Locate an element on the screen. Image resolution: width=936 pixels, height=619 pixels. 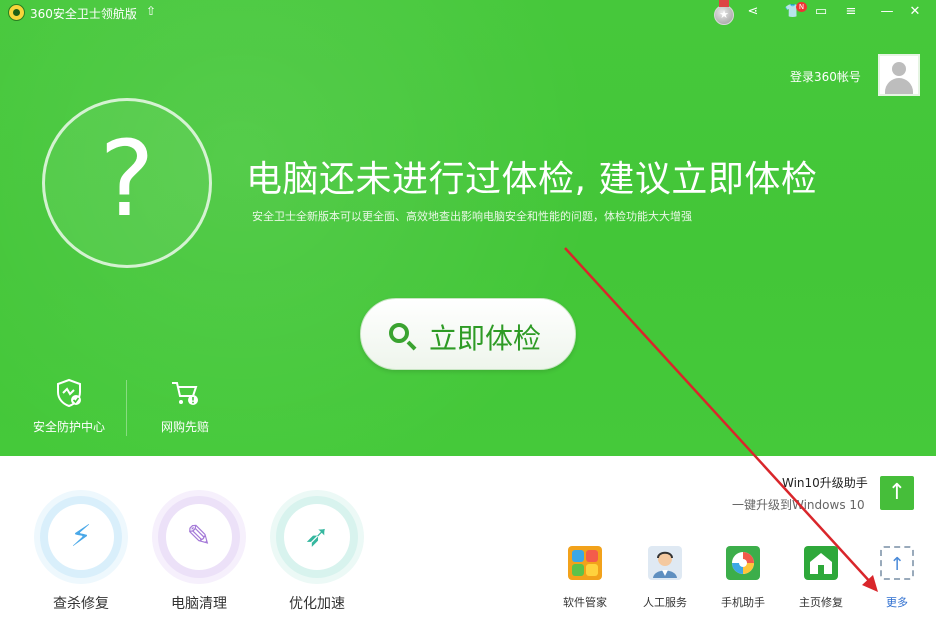
phone-assistant-label: 手机助手 is located at coordinates (743, 602).